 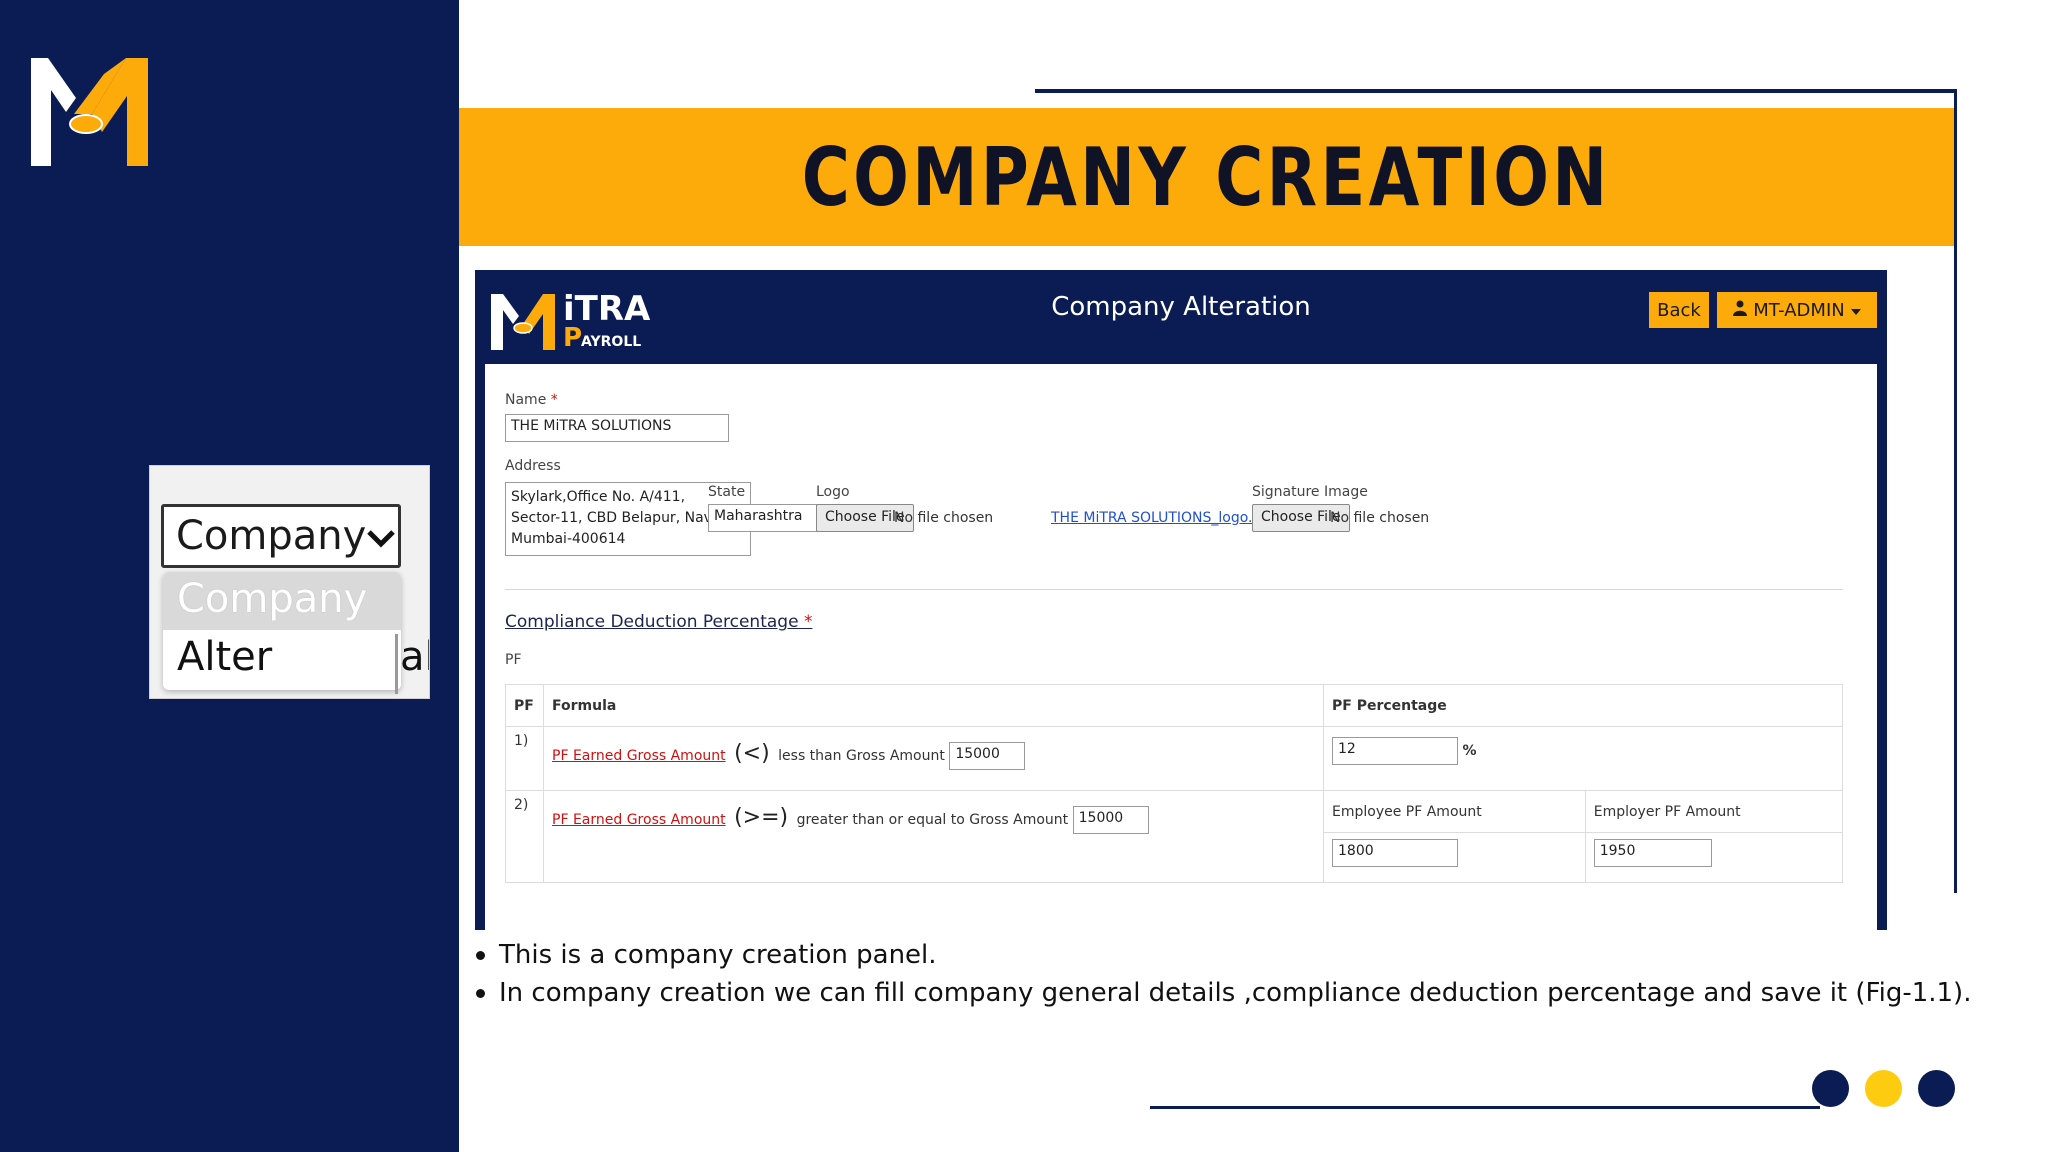 I want to click on employer-pf-cell: 1950, so click(x=1714, y=857).